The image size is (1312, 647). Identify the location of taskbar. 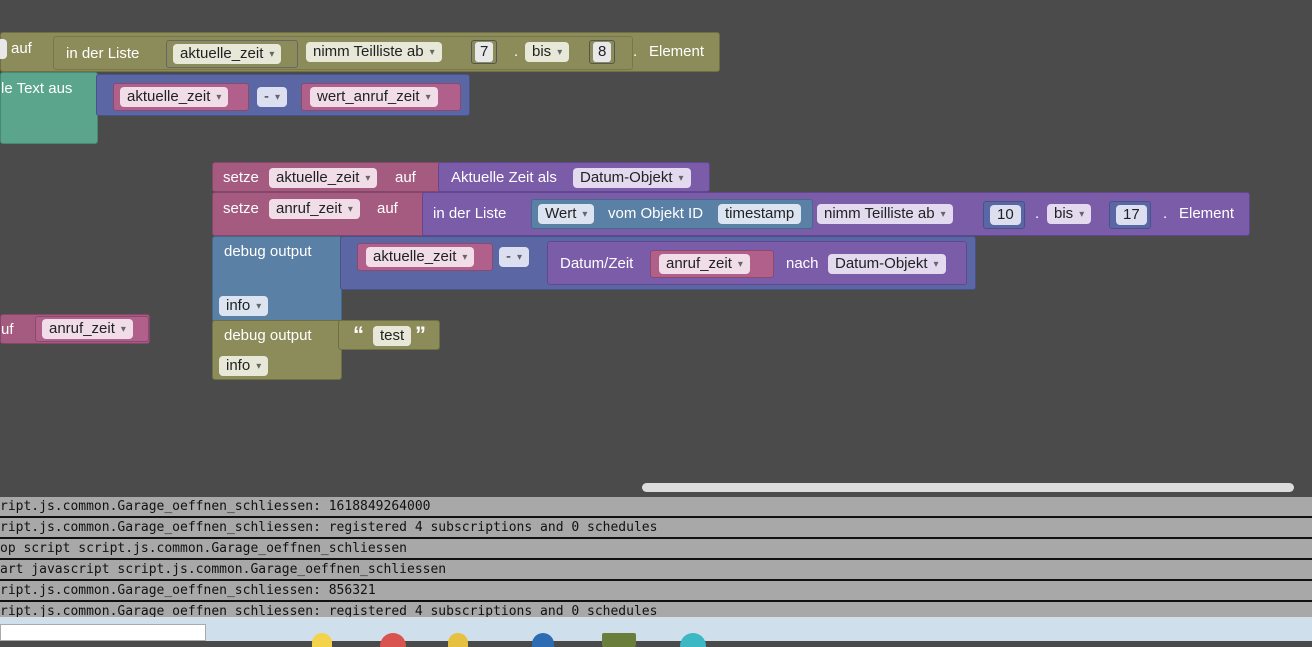
(656, 632).